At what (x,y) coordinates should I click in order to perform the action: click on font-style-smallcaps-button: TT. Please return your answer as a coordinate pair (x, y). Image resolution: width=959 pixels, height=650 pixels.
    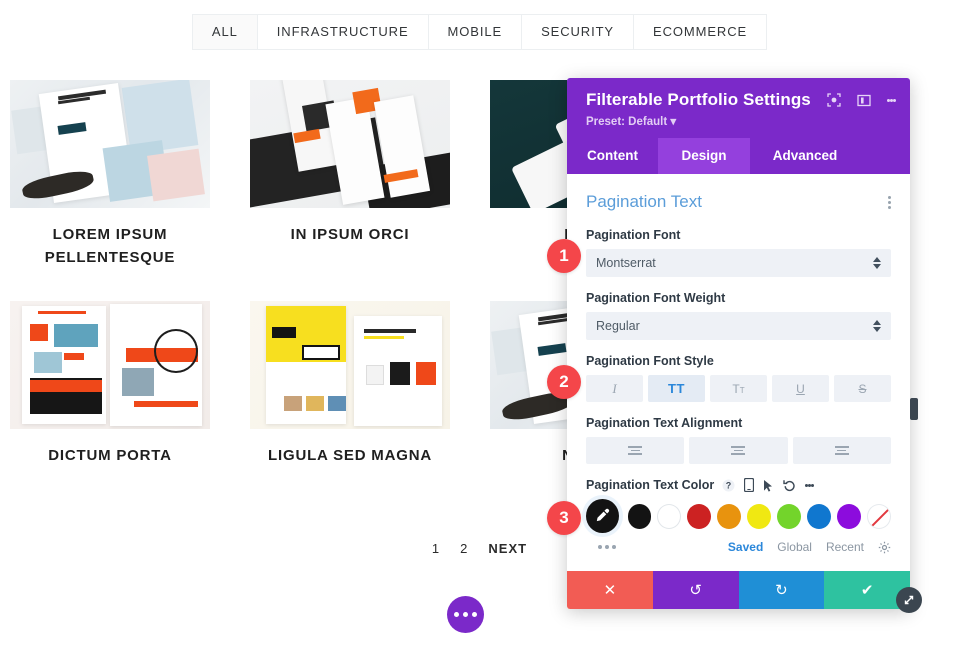
    Looking at the image, I should click on (738, 388).